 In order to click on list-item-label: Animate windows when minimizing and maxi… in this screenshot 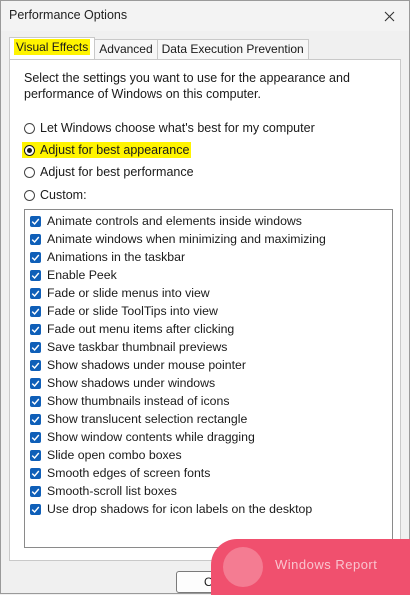, I will do `click(186, 239)`.